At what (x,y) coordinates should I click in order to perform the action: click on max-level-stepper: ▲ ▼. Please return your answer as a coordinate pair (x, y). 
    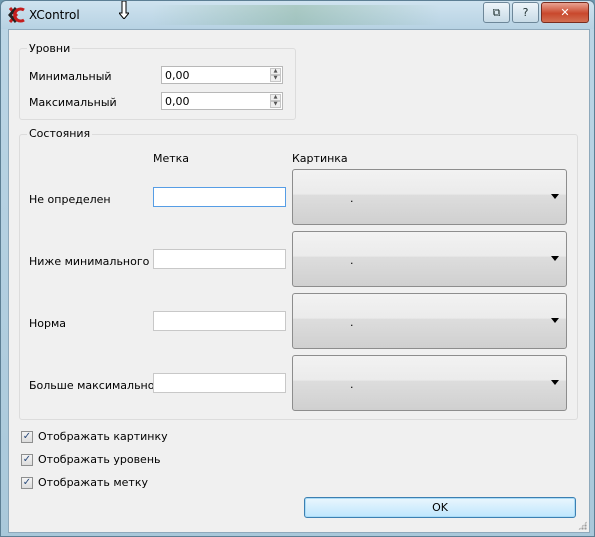
    Looking at the image, I should click on (275, 101).